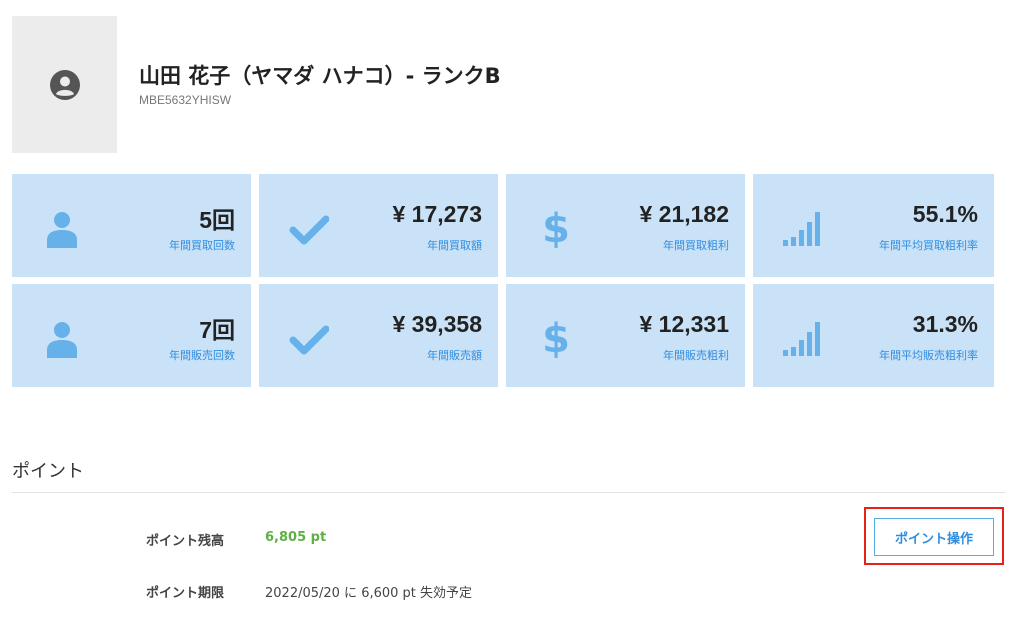 This screenshot has width=1024, height=626. Describe the element at coordinates (454, 245) in the screenshot. I see `stat-label: 年間買取額` at that location.